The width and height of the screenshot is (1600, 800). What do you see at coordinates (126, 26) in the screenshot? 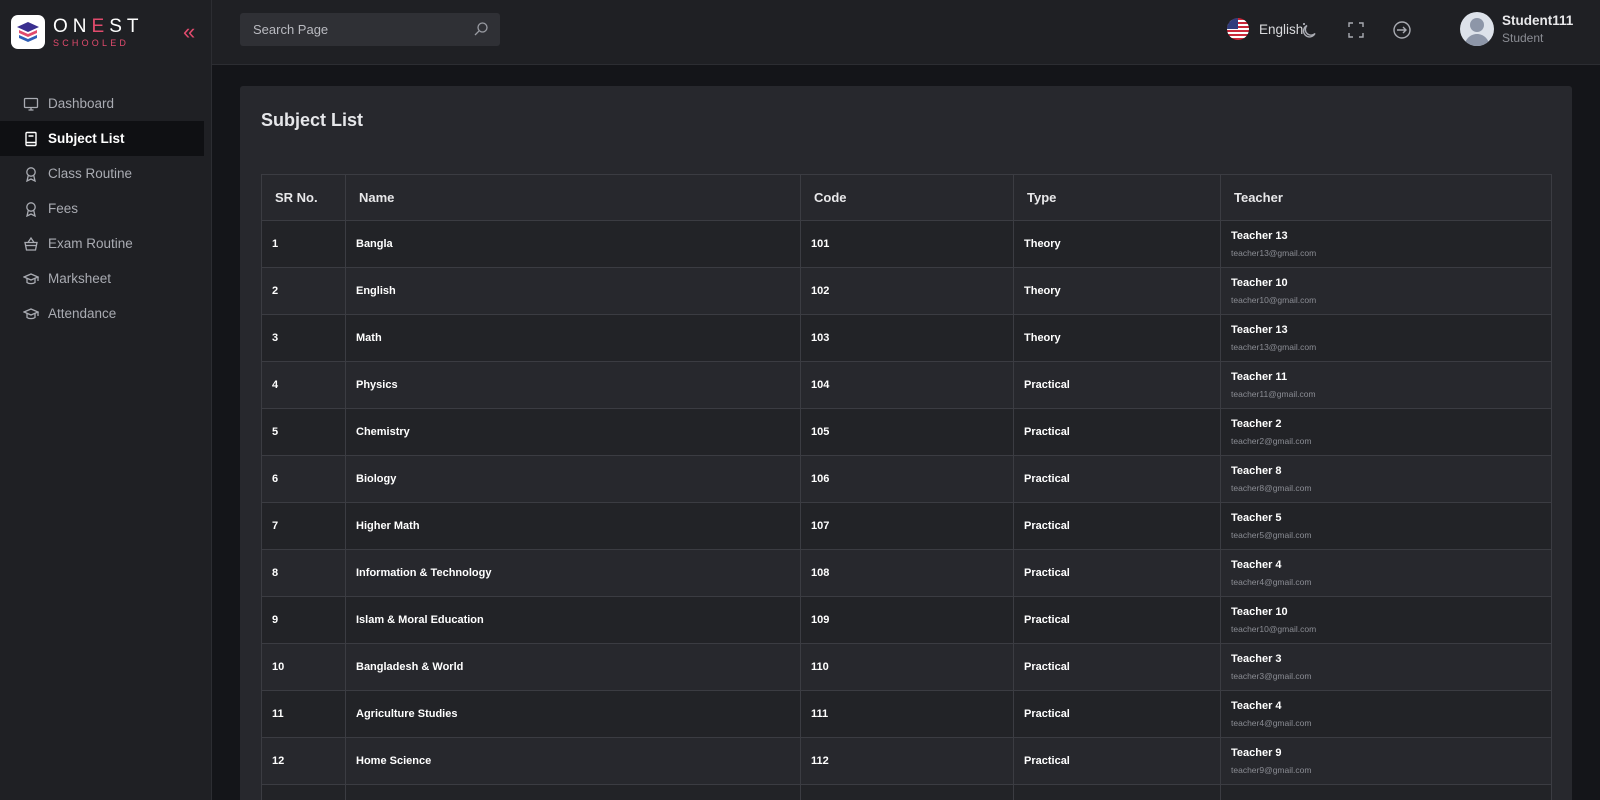
I see `logo-name-right: ST` at bounding box center [126, 26].